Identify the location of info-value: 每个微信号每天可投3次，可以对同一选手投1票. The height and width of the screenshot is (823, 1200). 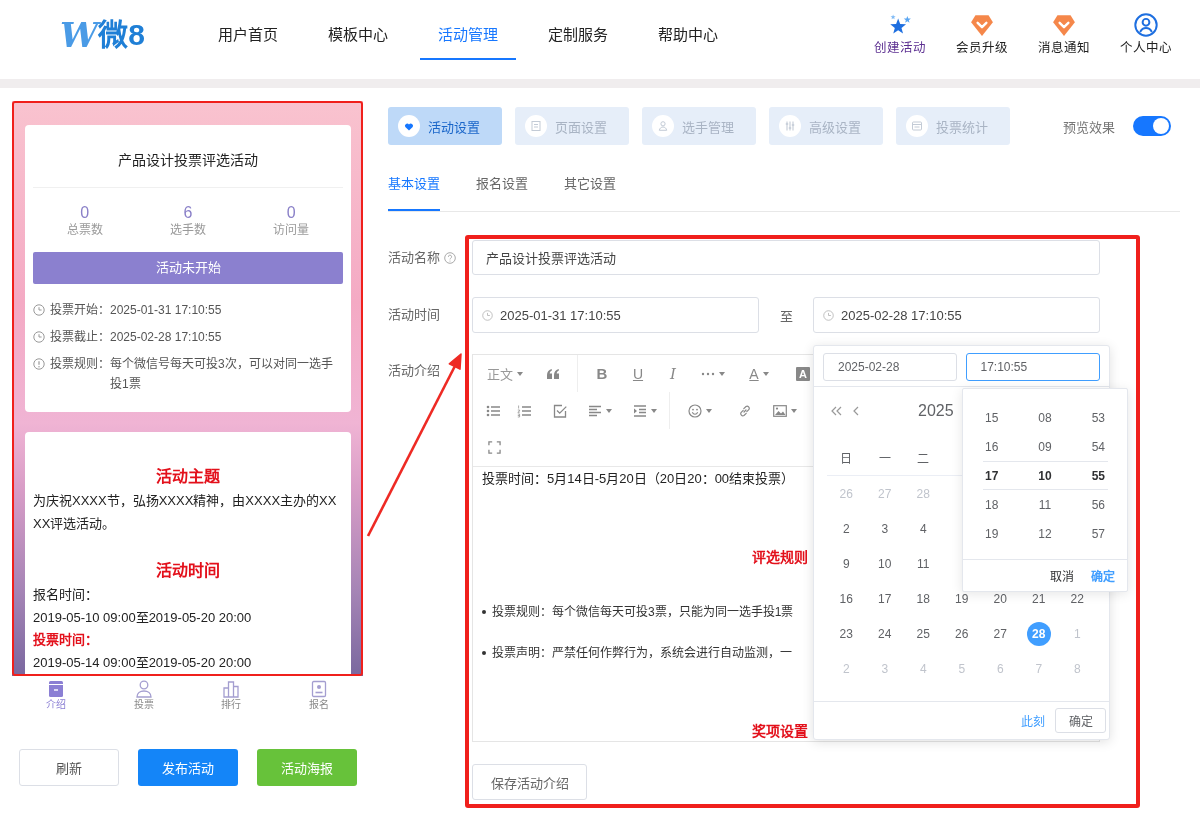
(222, 374).